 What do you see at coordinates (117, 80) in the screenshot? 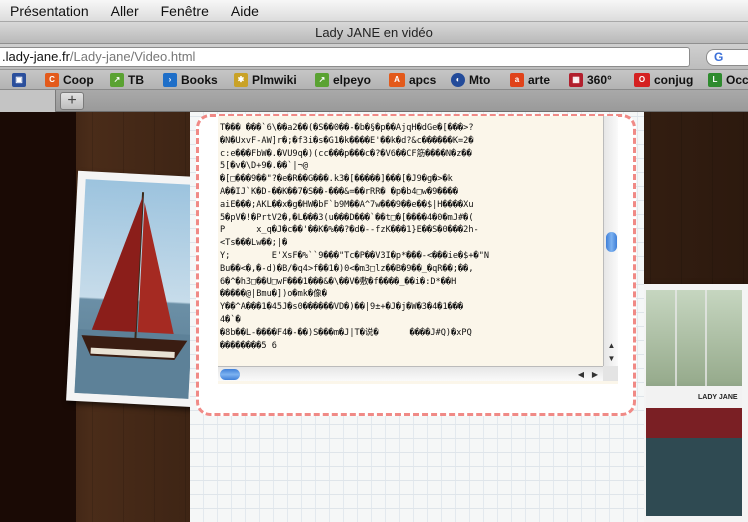
I see `tb-icon: ↗` at bounding box center [117, 80].